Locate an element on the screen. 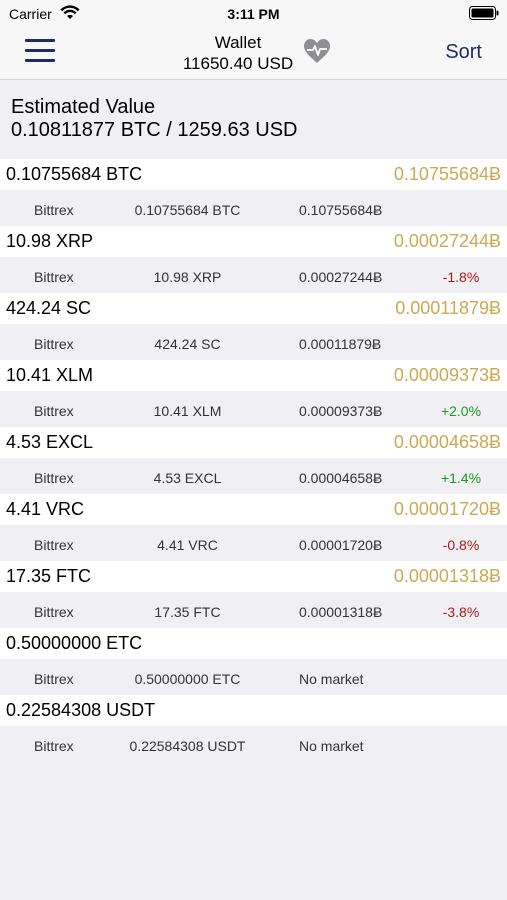 The width and height of the screenshot is (507, 900). coin-amount: 4.53 EXCL is located at coordinates (50, 442).